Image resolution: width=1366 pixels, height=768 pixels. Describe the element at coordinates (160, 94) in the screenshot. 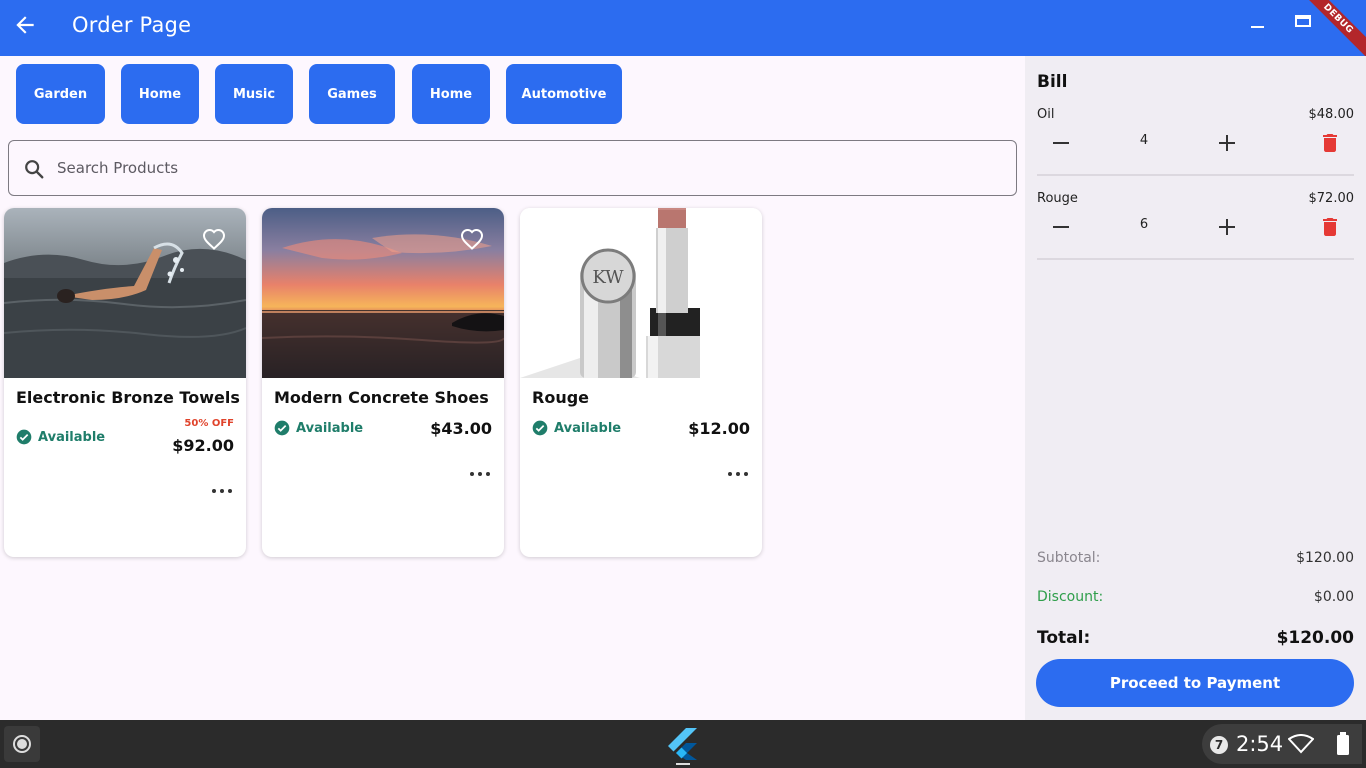

I see `category-chip-home: Home` at that location.